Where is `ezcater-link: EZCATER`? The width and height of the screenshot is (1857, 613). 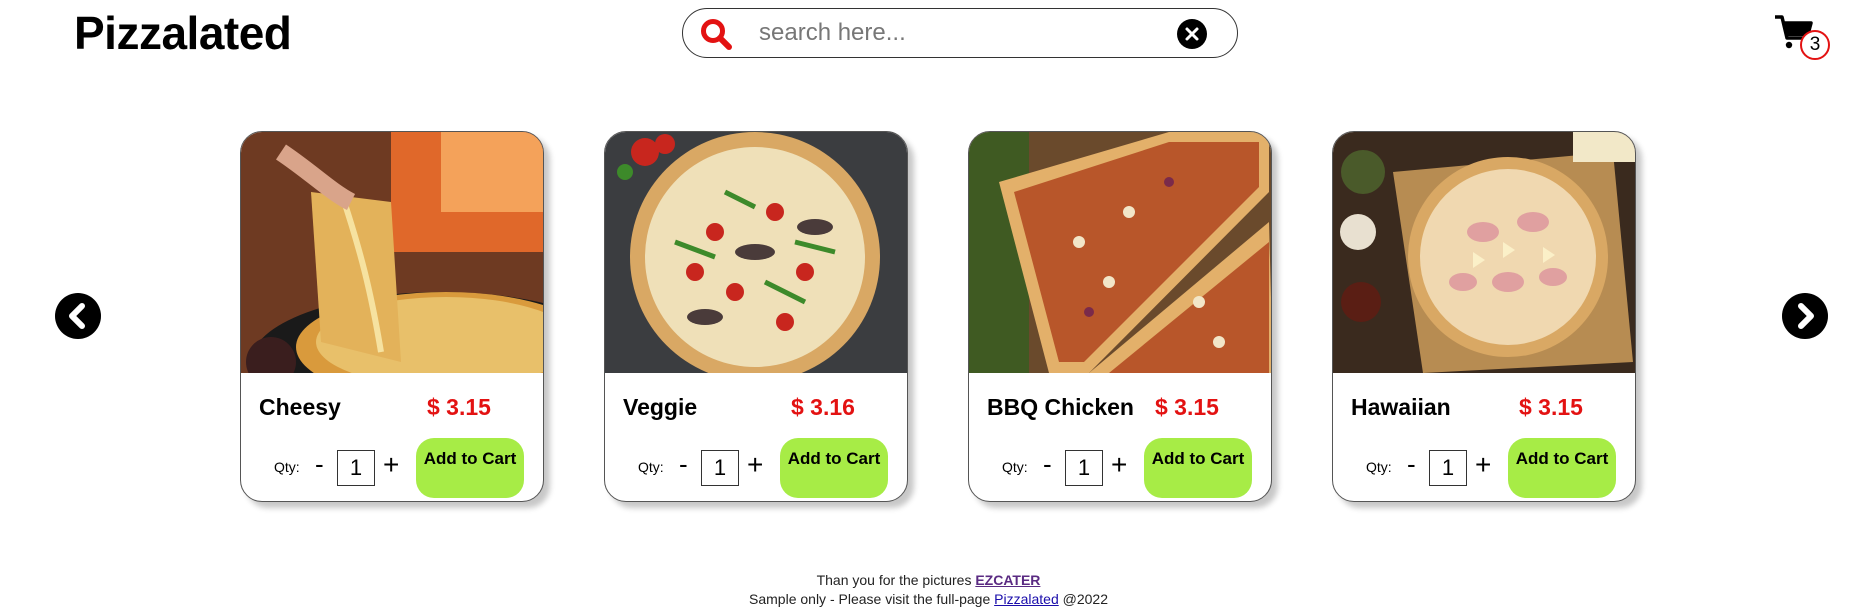 ezcater-link: EZCATER is located at coordinates (1007, 580).